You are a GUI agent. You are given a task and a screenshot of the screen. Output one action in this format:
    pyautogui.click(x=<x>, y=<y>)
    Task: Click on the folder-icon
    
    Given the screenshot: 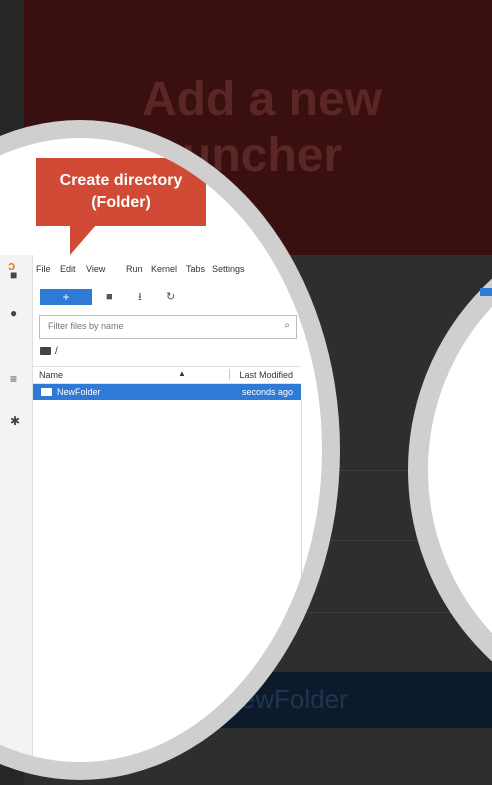 What is the action you would take?
    pyautogui.click(x=46, y=392)
    